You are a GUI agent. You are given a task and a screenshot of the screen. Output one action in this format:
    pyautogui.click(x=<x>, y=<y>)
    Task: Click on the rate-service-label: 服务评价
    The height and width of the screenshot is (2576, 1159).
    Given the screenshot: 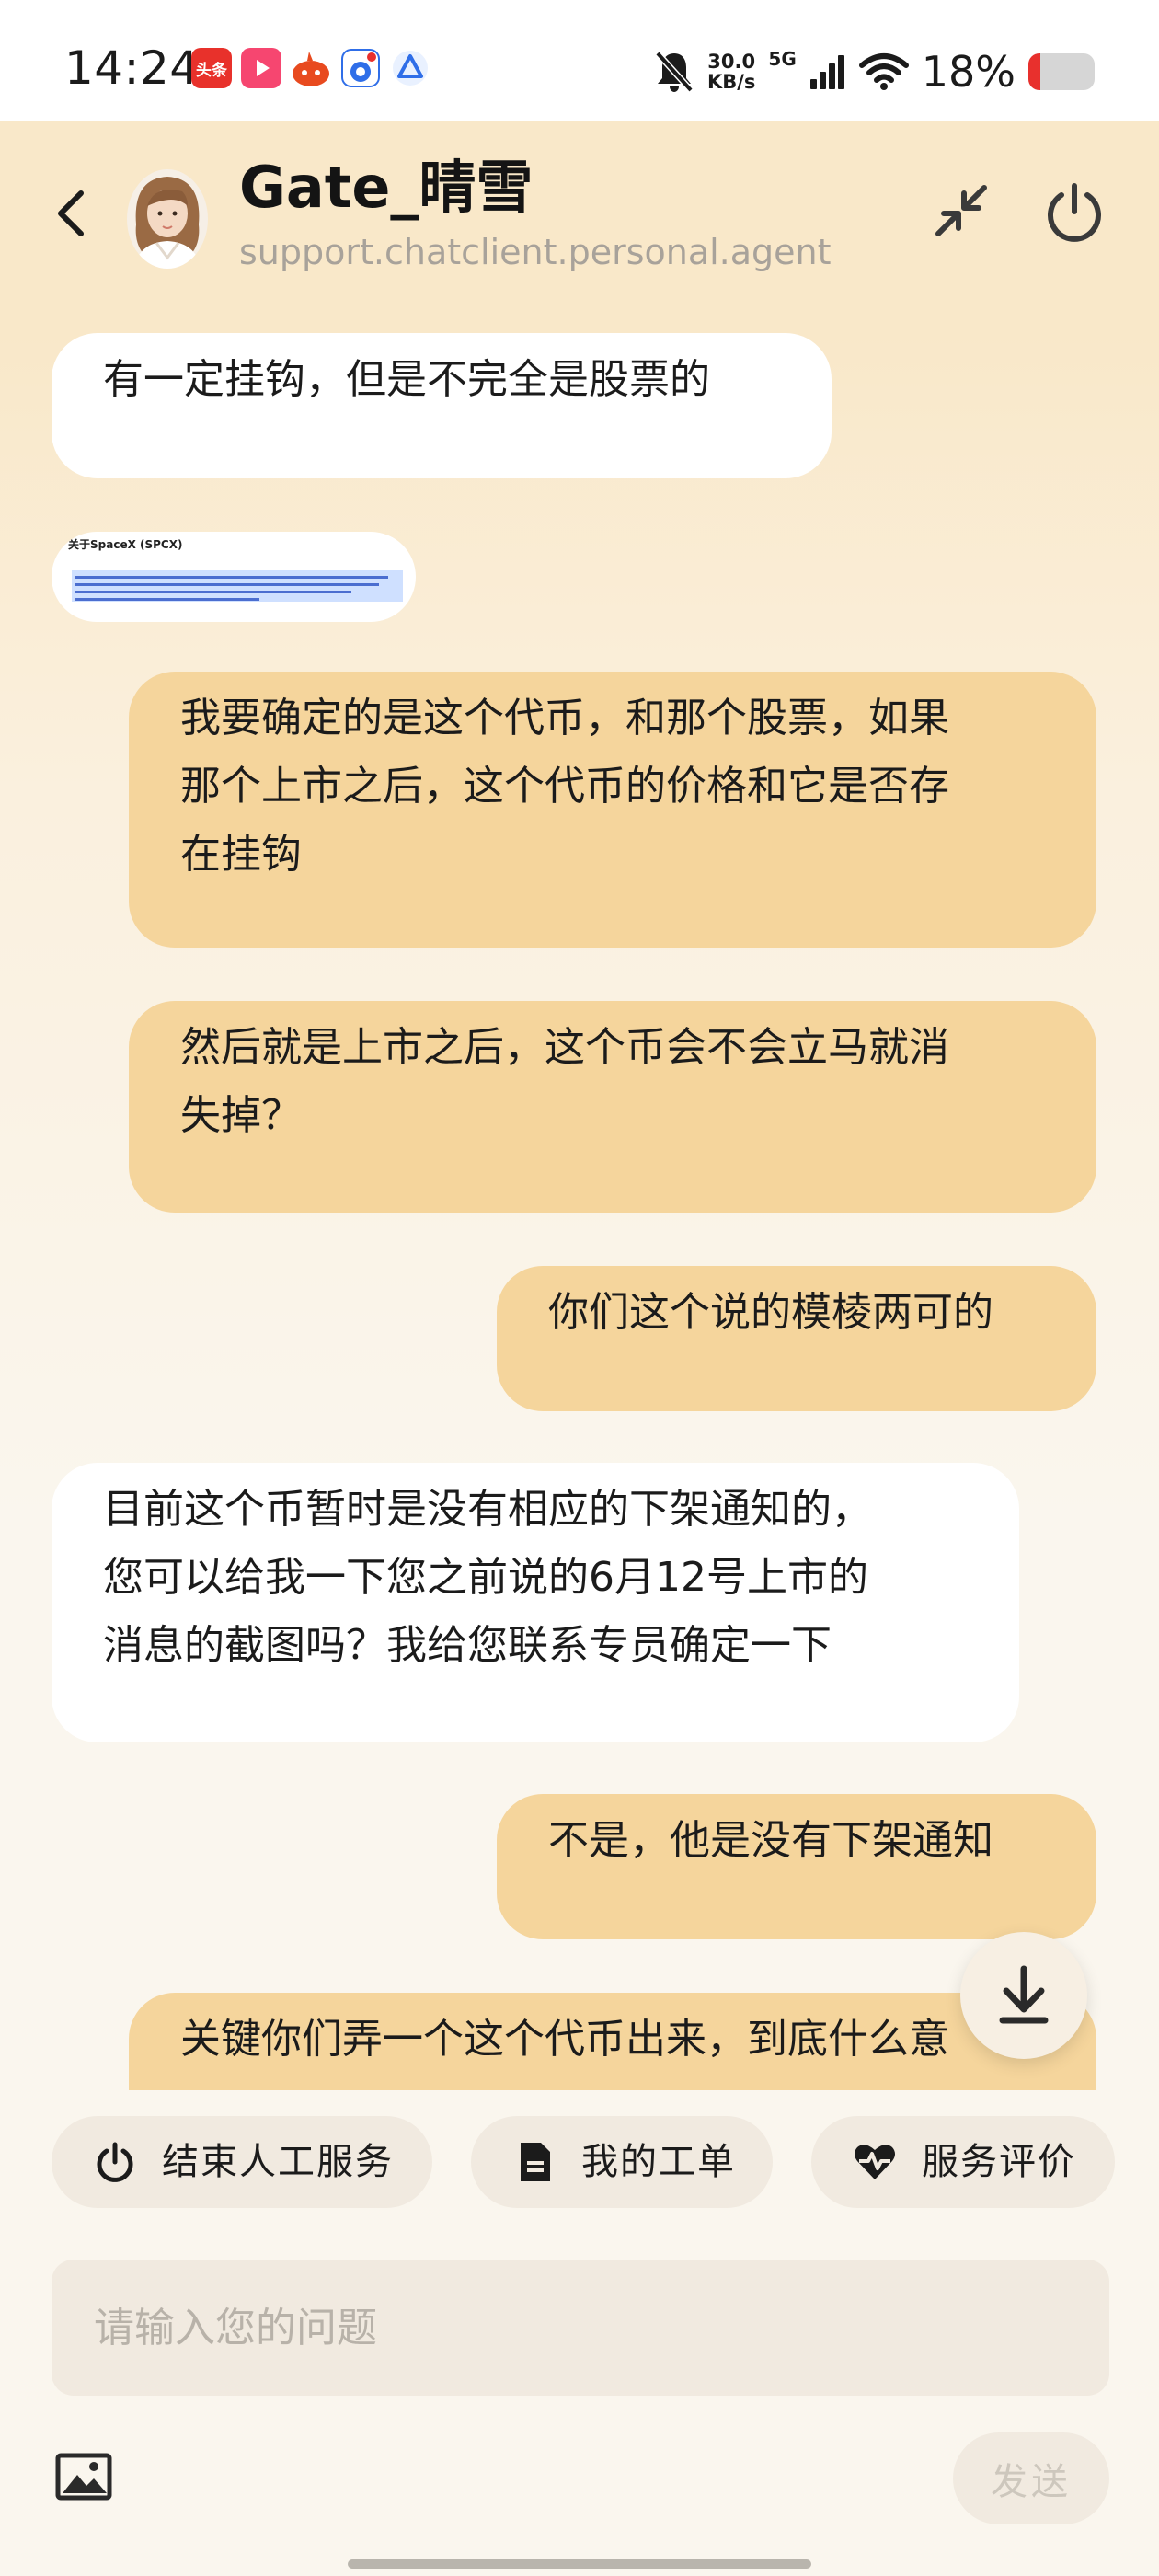 What is the action you would take?
    pyautogui.click(x=999, y=2162)
    